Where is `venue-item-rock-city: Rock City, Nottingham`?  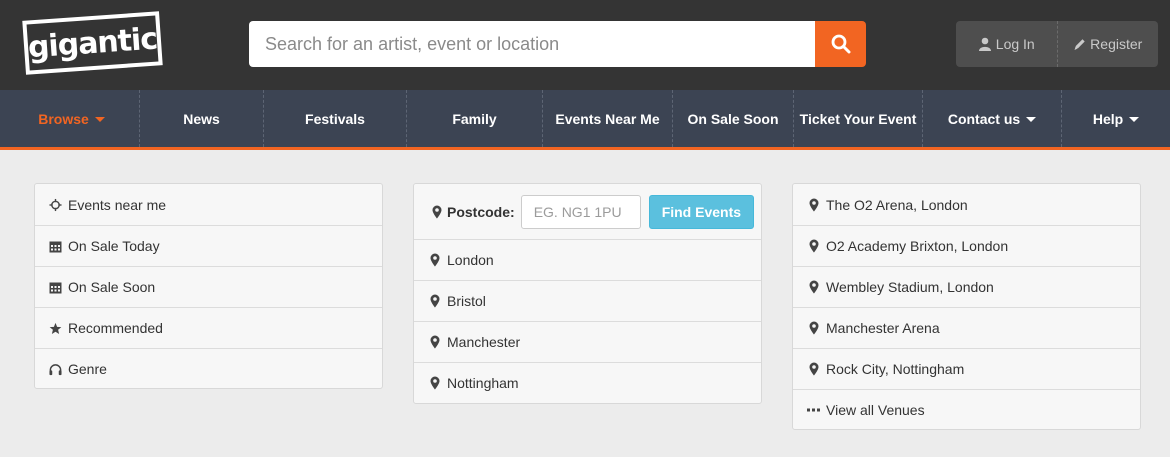
venue-item-rock-city: Rock City, Nottingham is located at coordinates (966, 368).